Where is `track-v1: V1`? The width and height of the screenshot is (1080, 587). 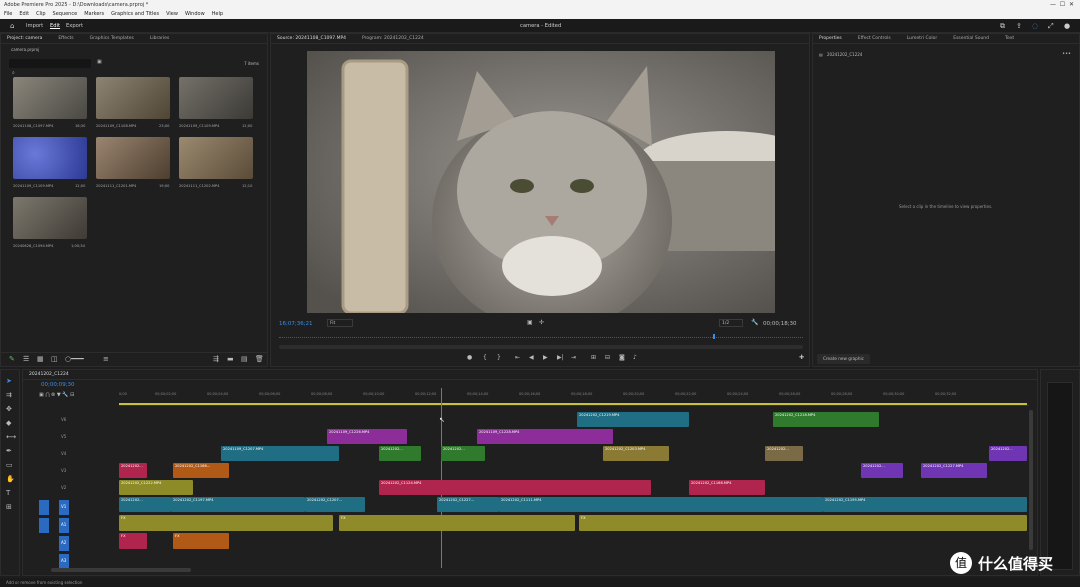 track-v1: V1 is located at coordinates (63, 506).